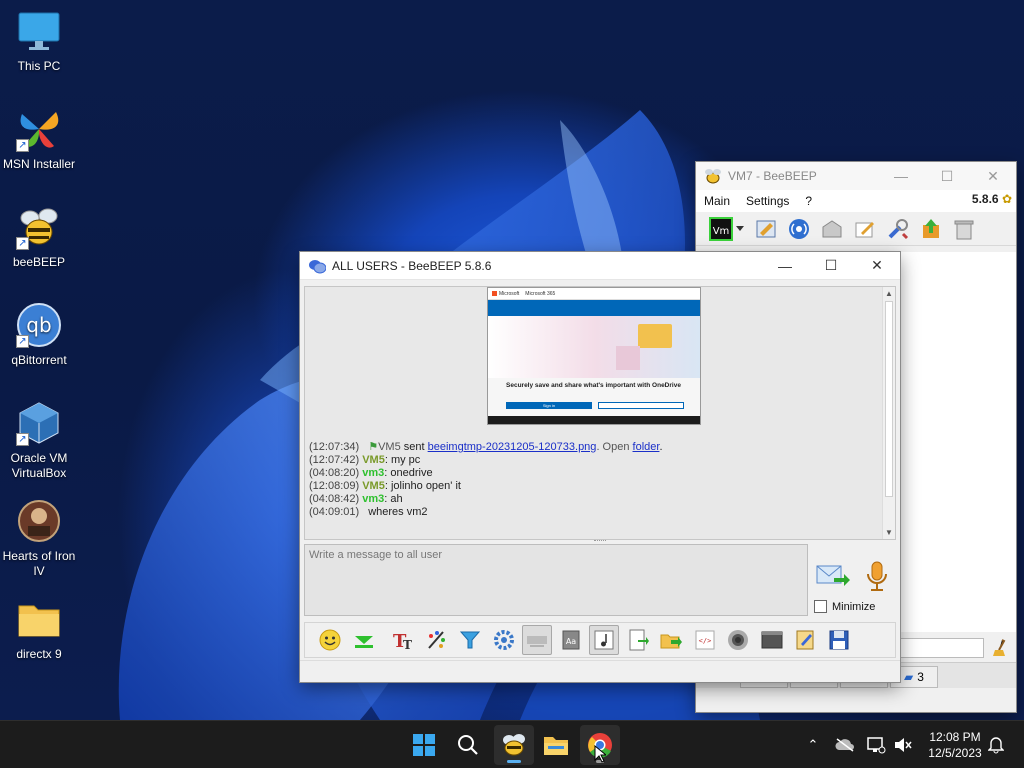  What do you see at coordinates (556, 580) in the screenshot?
I see `message-input: Write a message to all user` at bounding box center [556, 580].